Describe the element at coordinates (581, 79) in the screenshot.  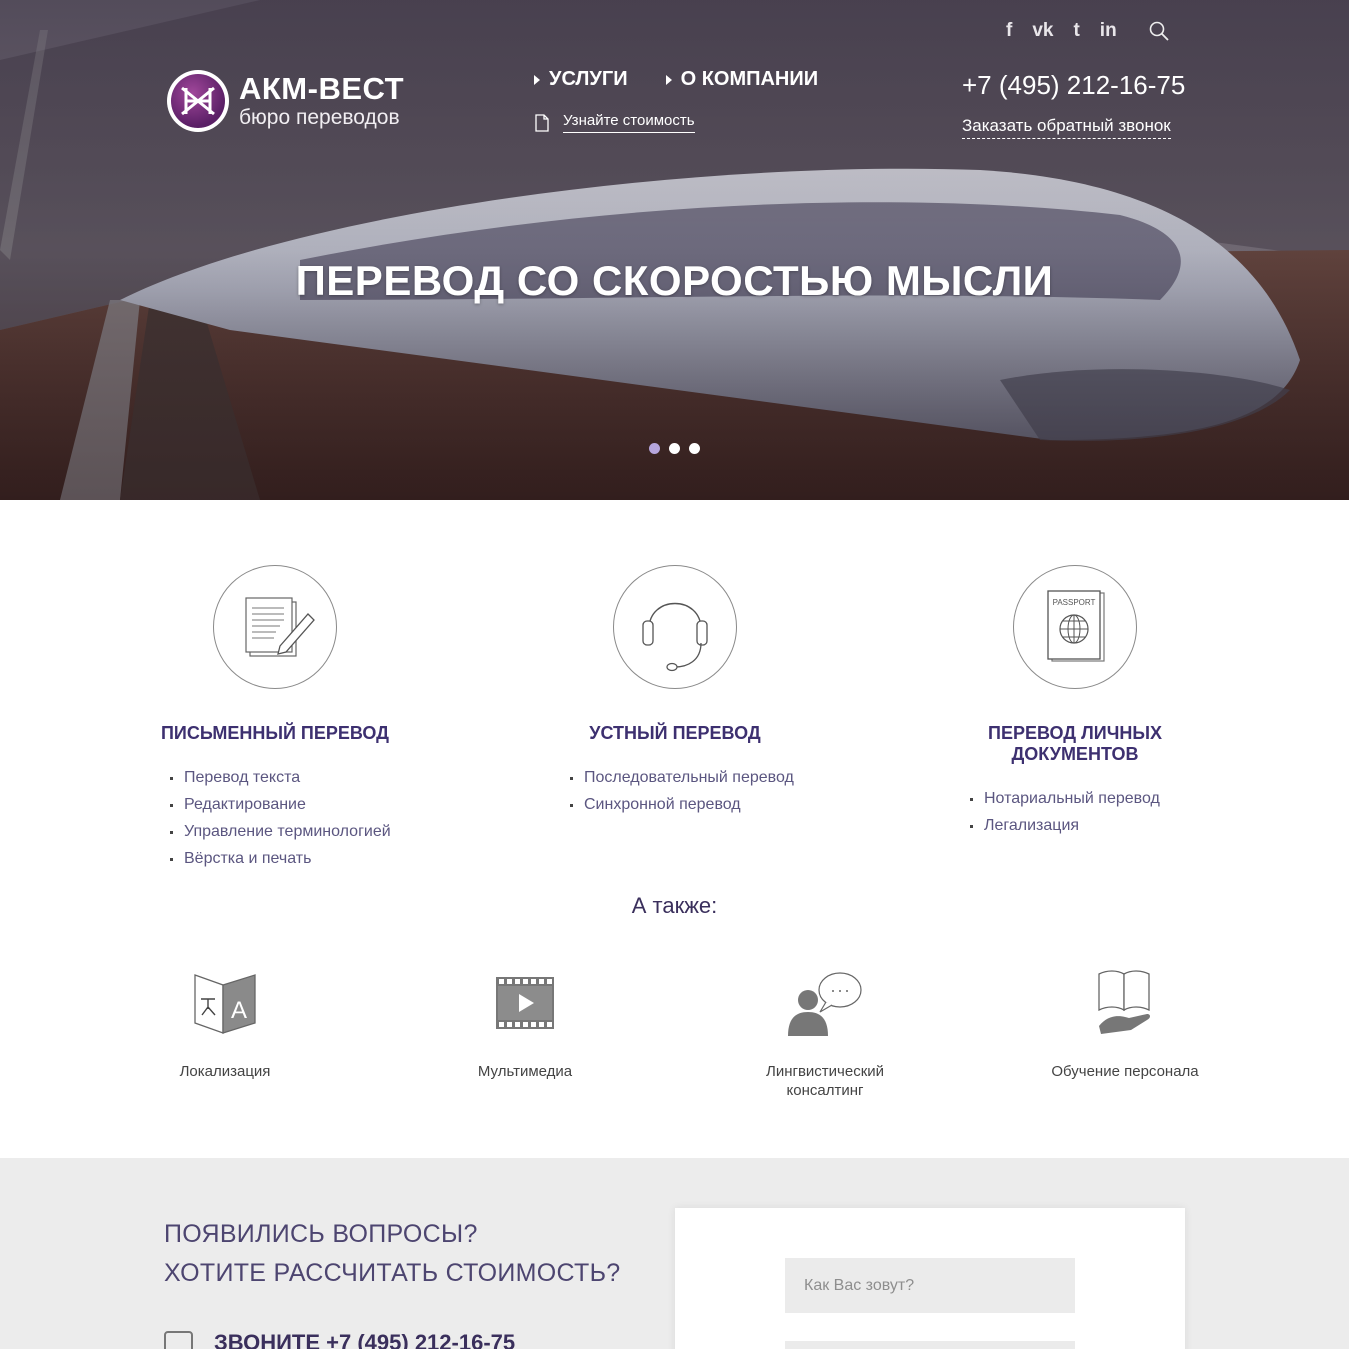
I see `nav-item-services: УСЛУГИ` at that location.